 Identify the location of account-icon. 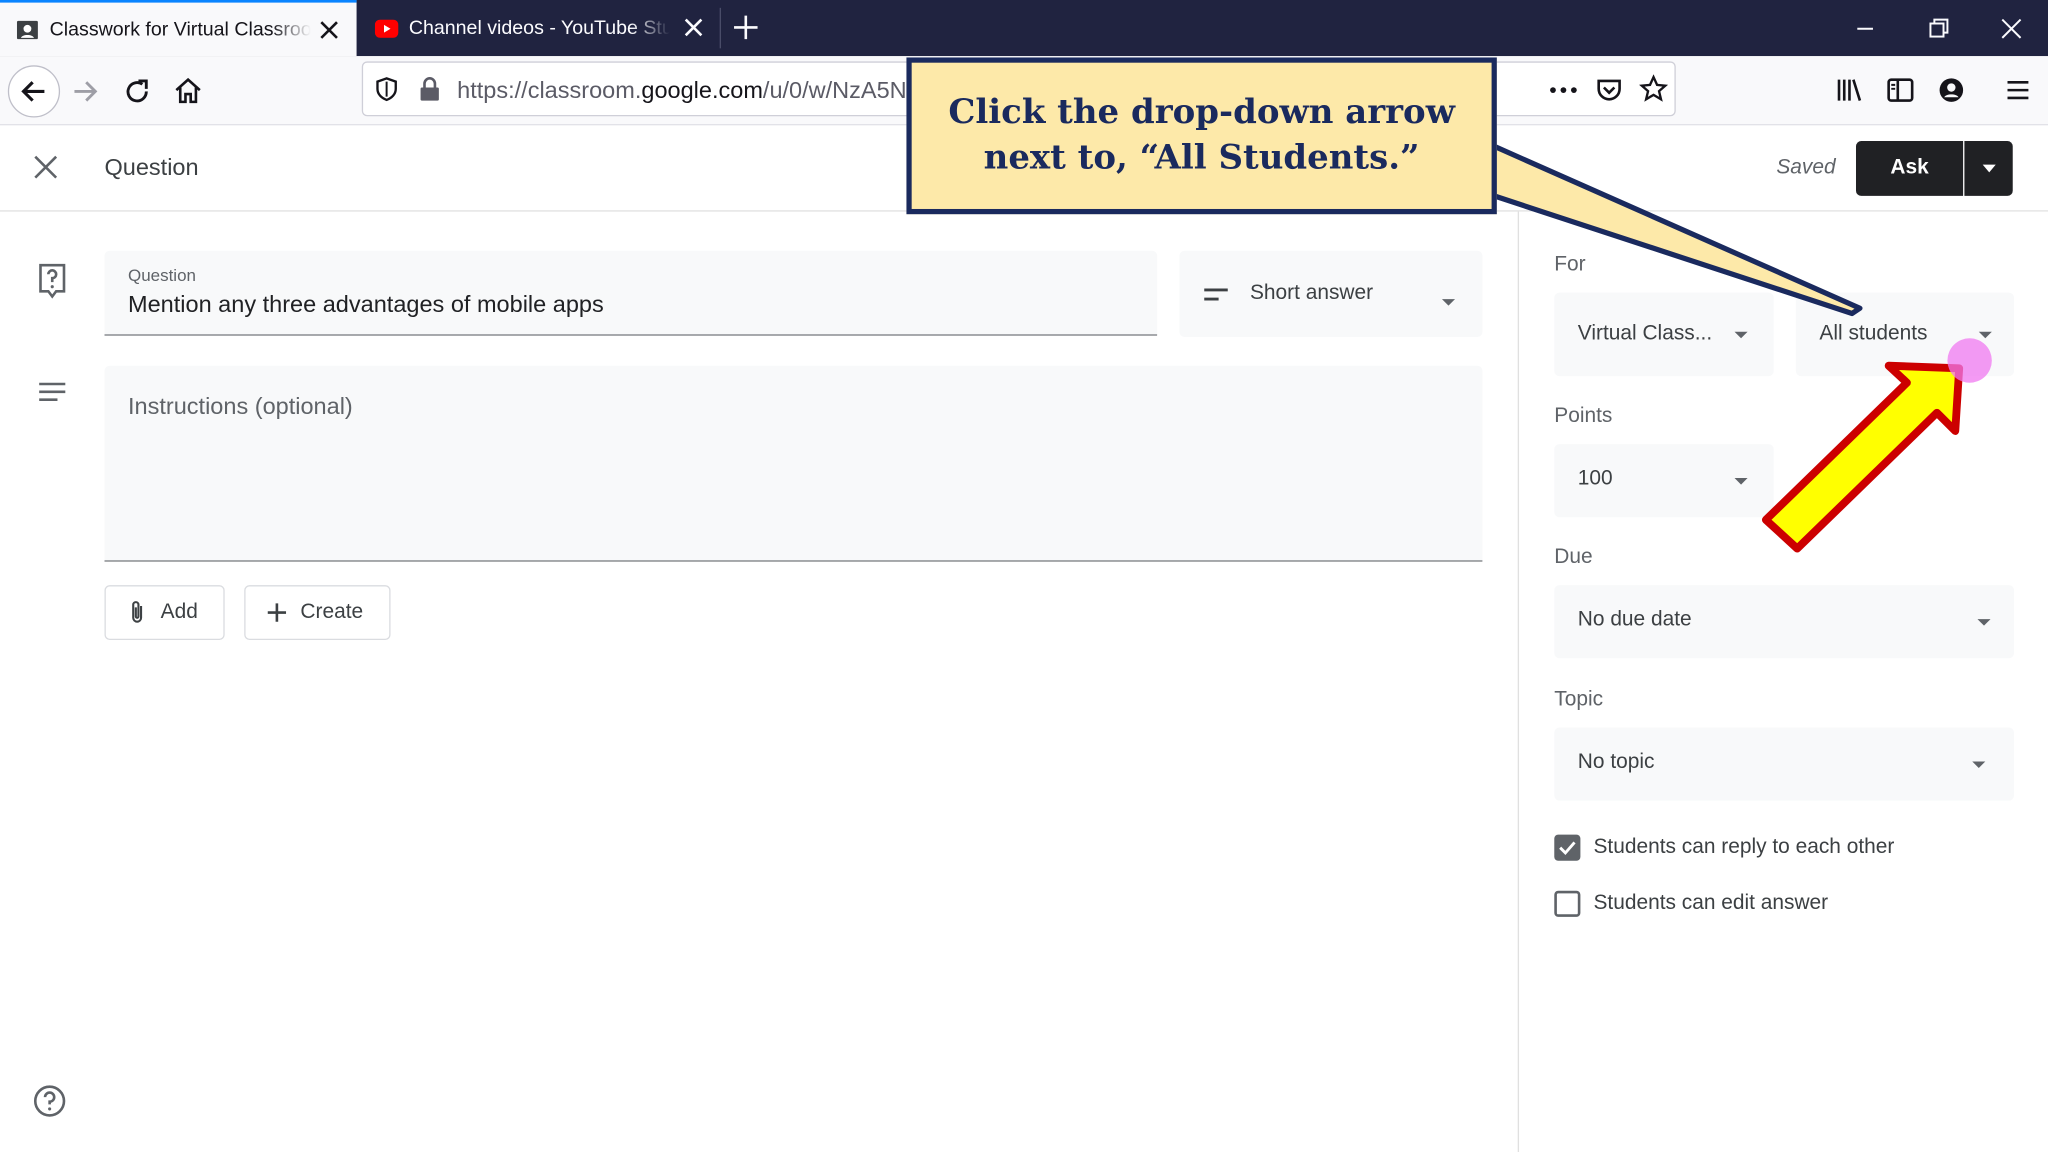
(1951, 93).